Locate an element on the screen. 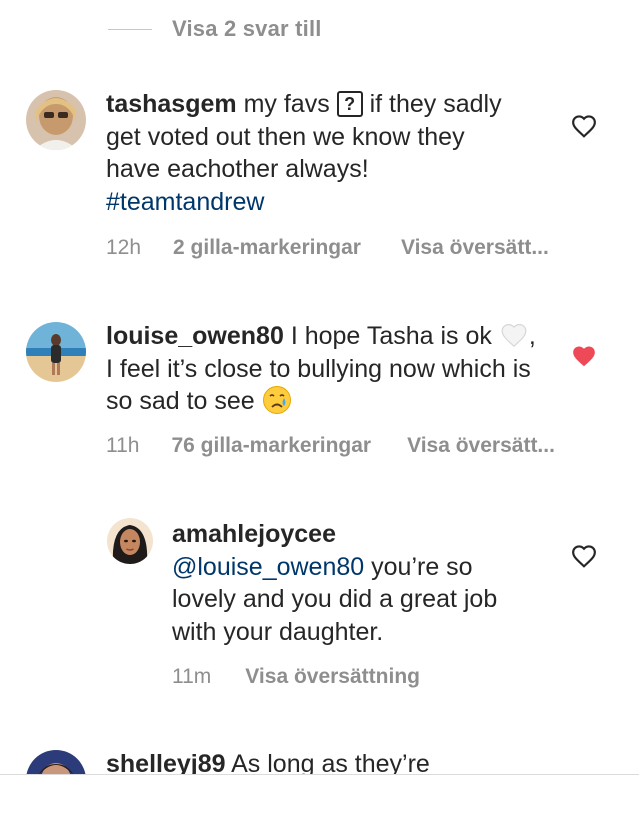 The width and height of the screenshot is (639, 822). thread-line is located at coordinates (130, 29).